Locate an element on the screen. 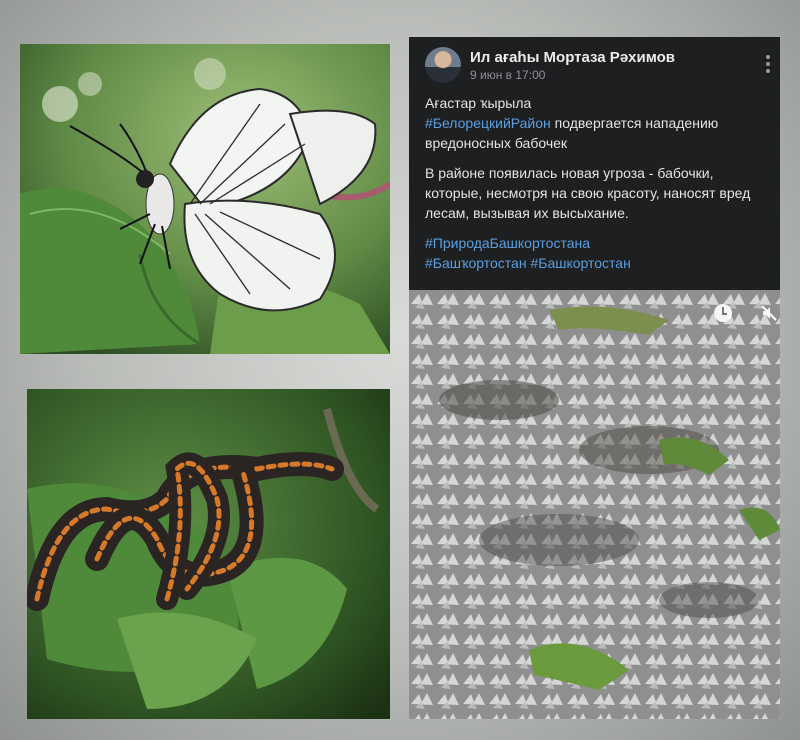  hashtag-link: #БелорецкийРайон is located at coordinates (488, 123).